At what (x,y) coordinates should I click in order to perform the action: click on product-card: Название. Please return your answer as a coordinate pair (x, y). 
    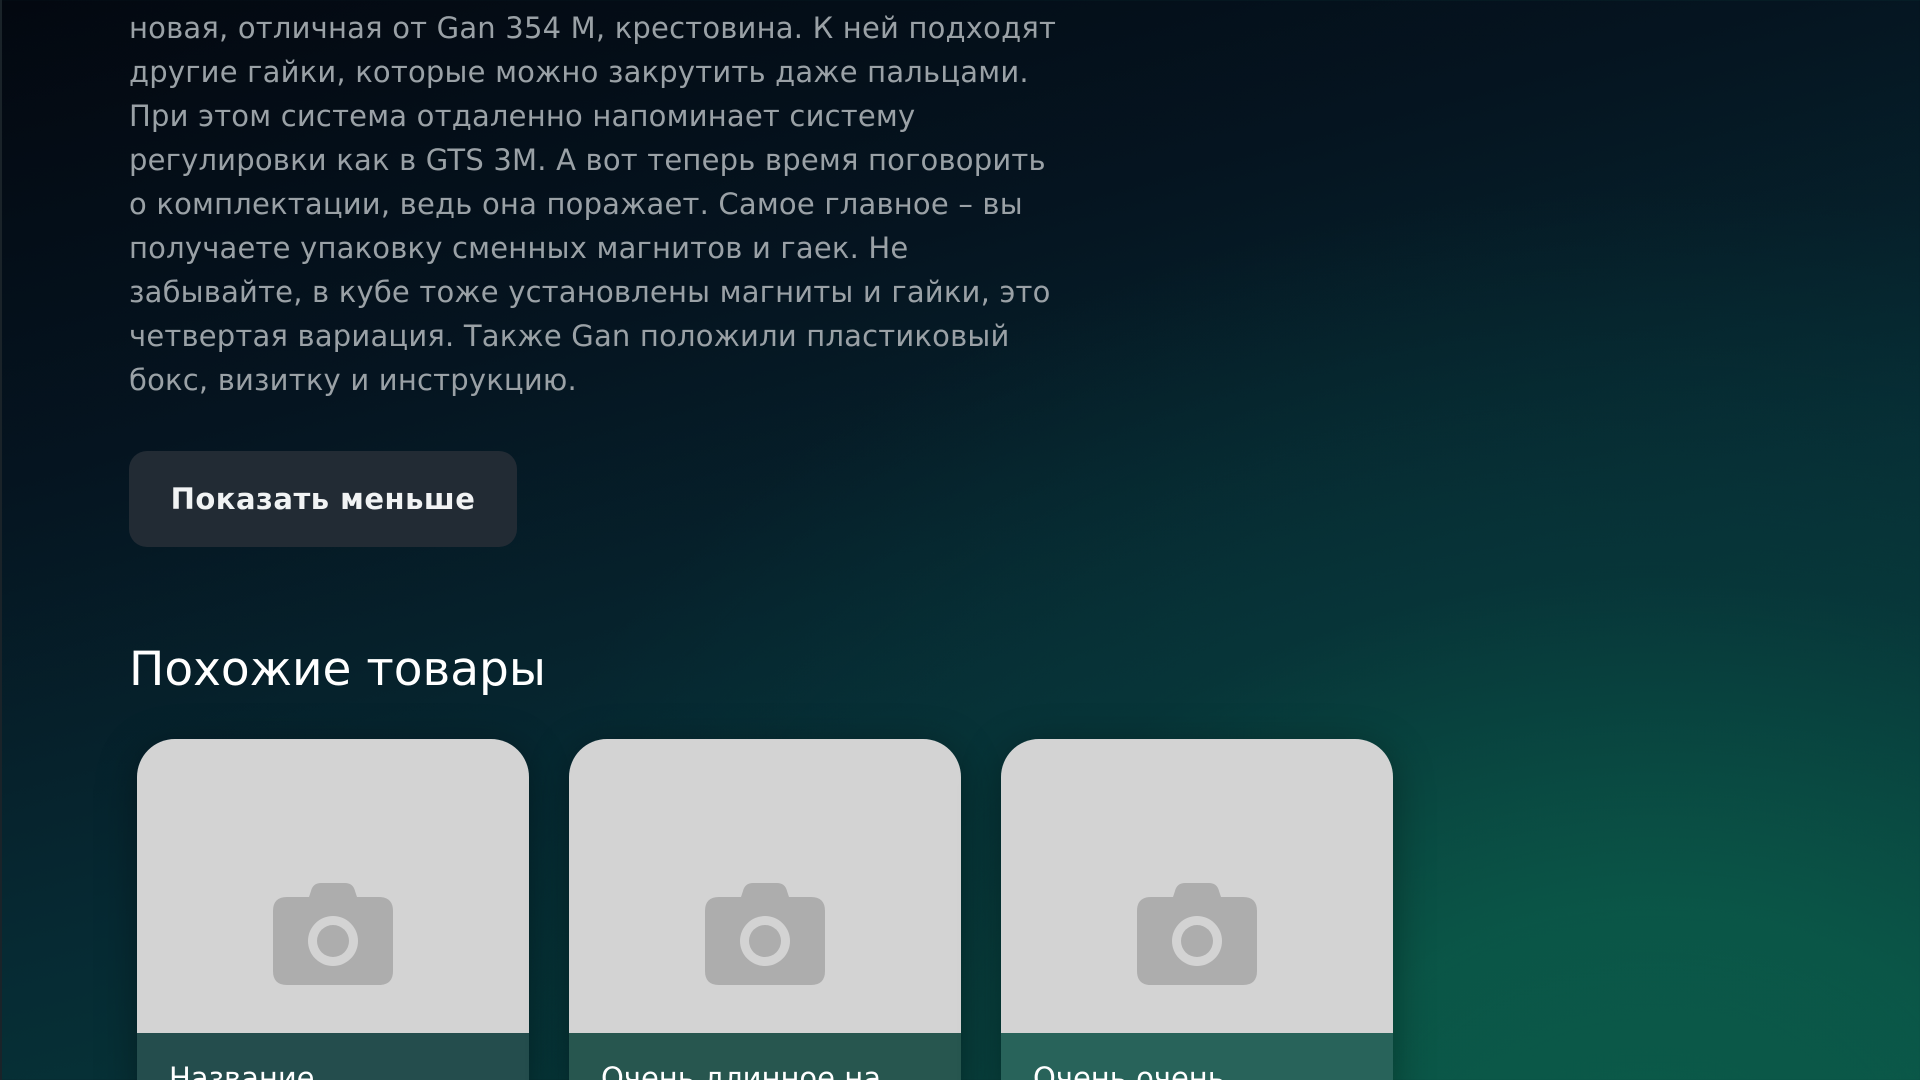
    Looking at the image, I should click on (333, 909).